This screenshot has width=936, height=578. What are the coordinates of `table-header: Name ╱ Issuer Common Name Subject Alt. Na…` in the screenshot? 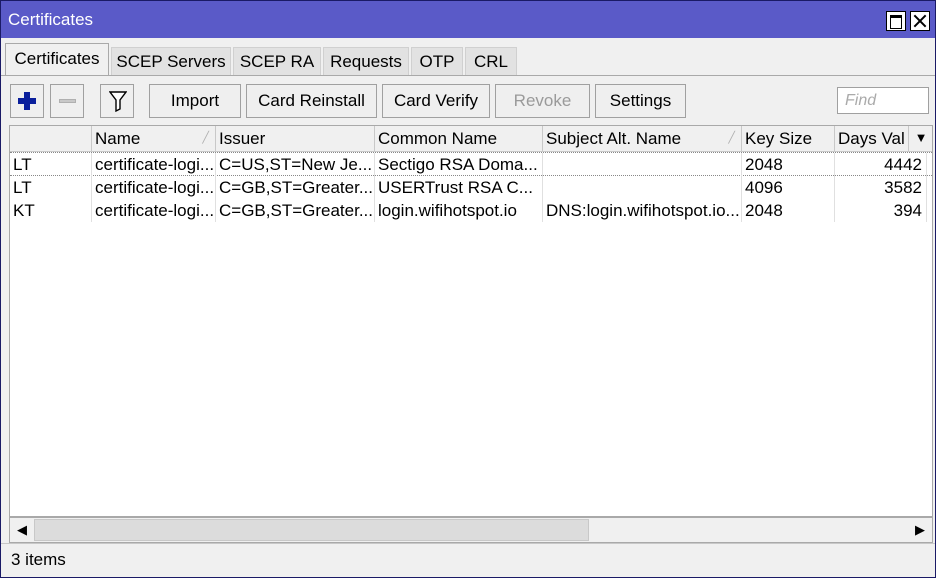 It's located at (471, 139).